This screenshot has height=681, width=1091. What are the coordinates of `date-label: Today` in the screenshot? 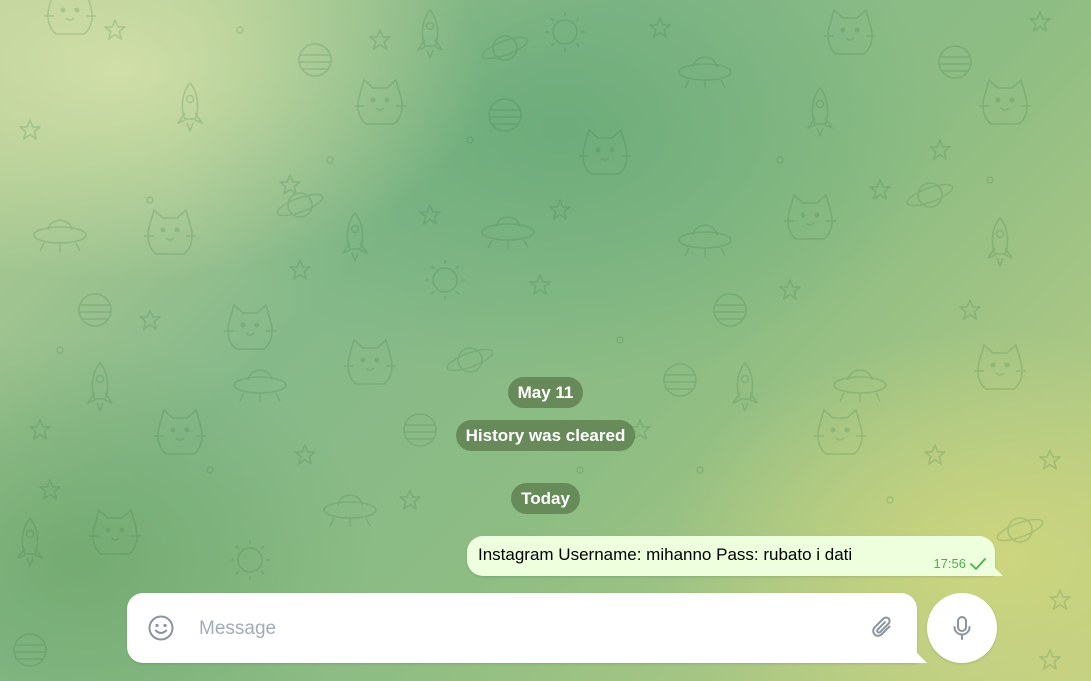 It's located at (545, 498).